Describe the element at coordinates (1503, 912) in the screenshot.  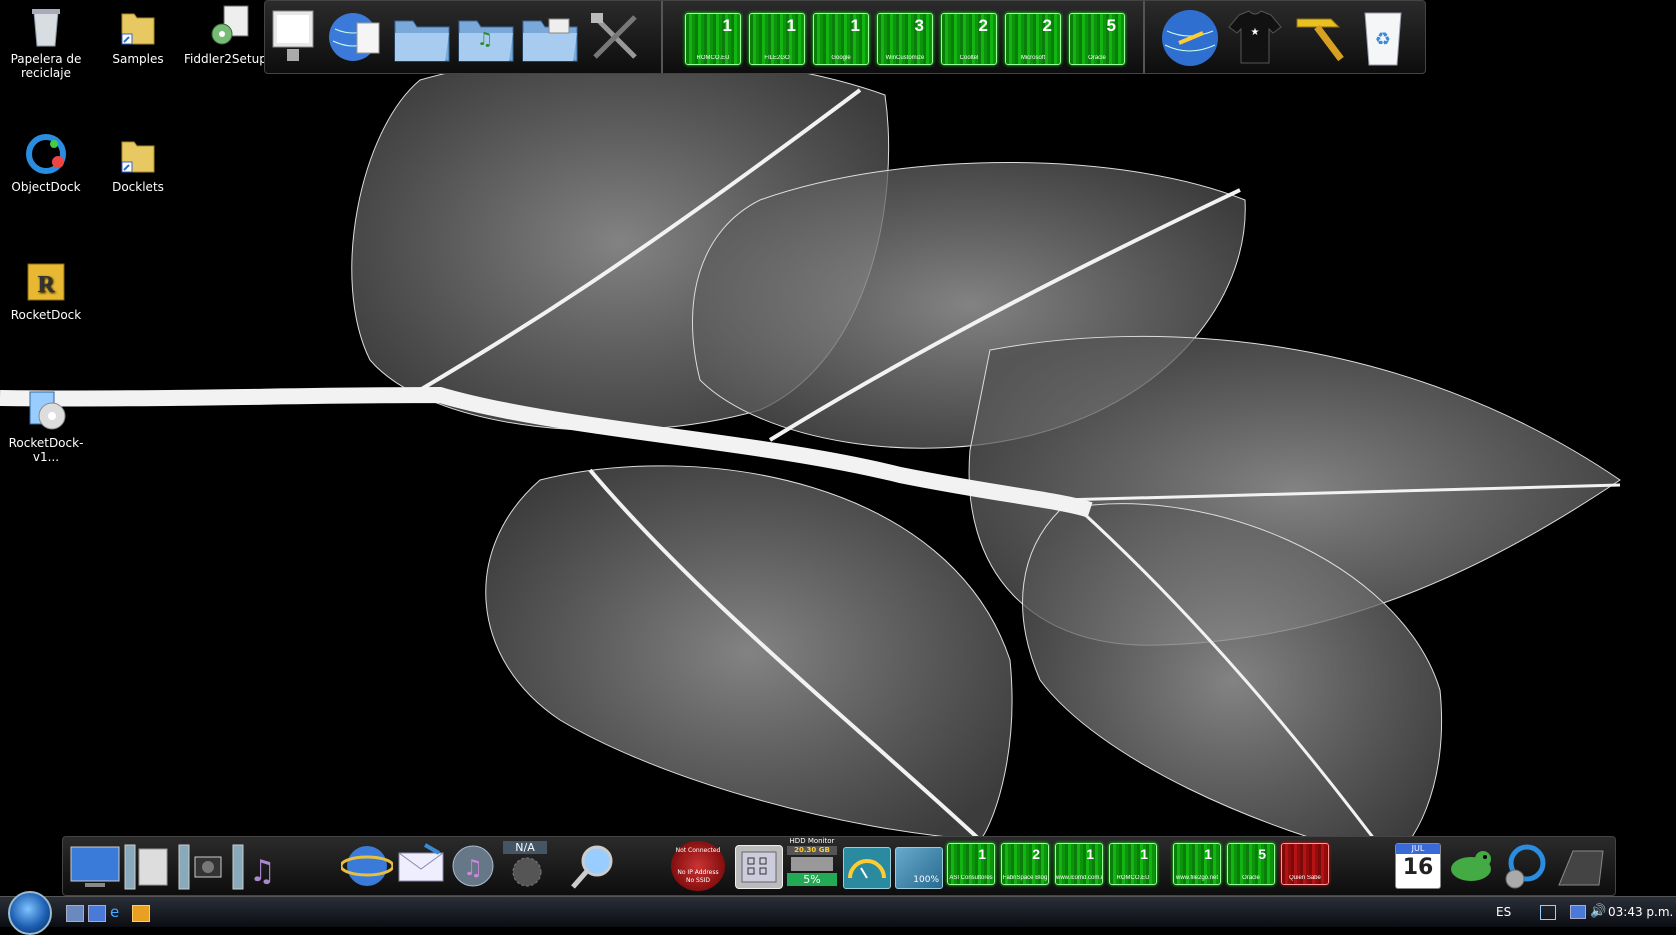
I see `language-indicator: ES` at that location.